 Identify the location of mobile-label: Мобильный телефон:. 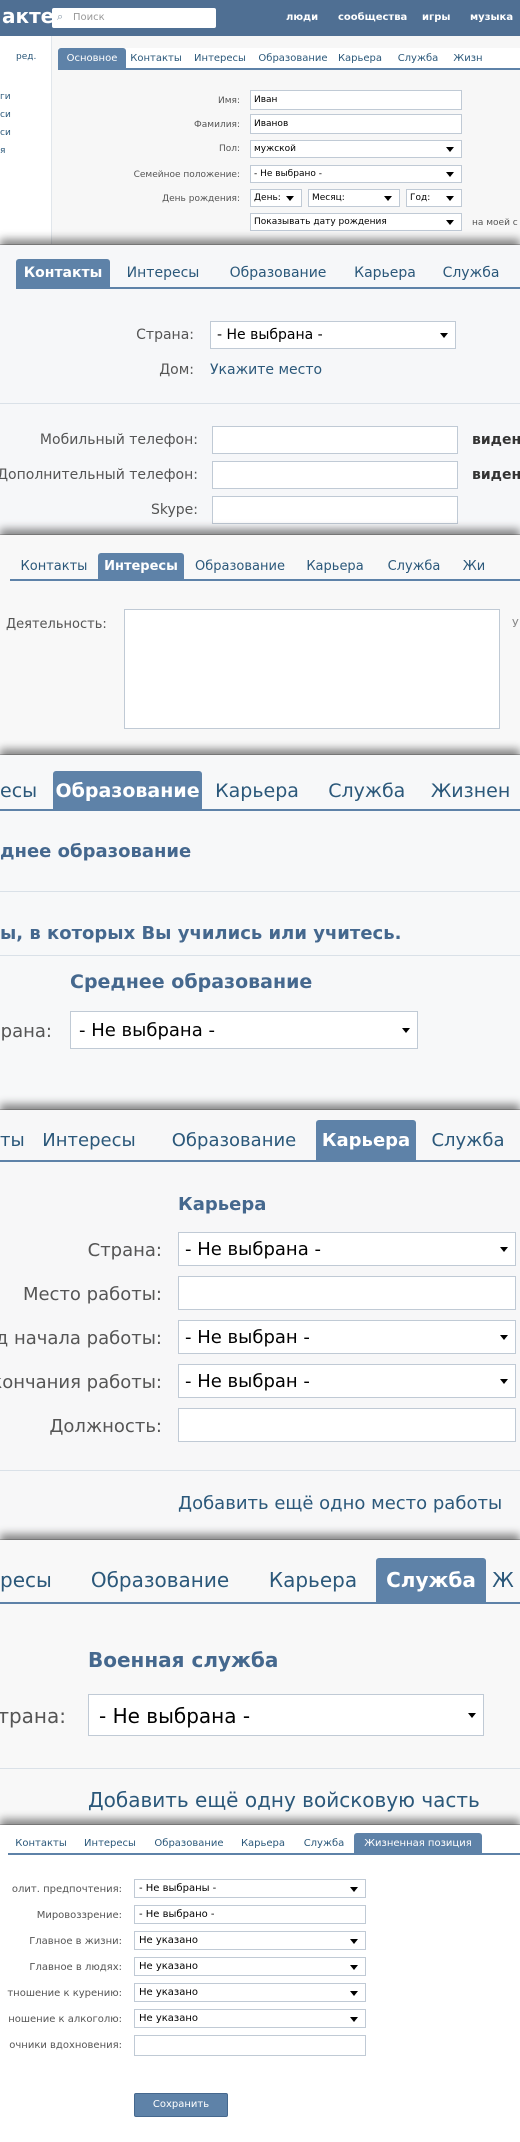
(118, 440).